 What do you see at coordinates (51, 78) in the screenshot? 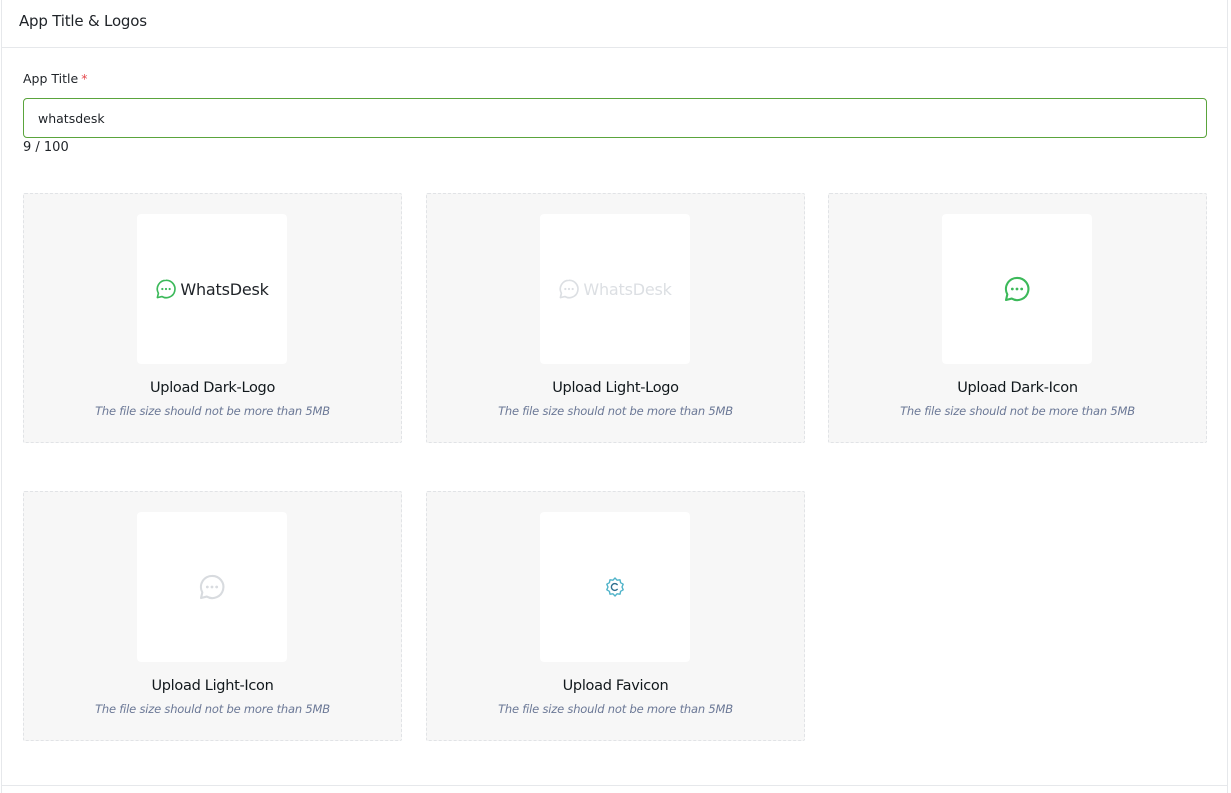
I see `app-title-label-text: App Title` at bounding box center [51, 78].